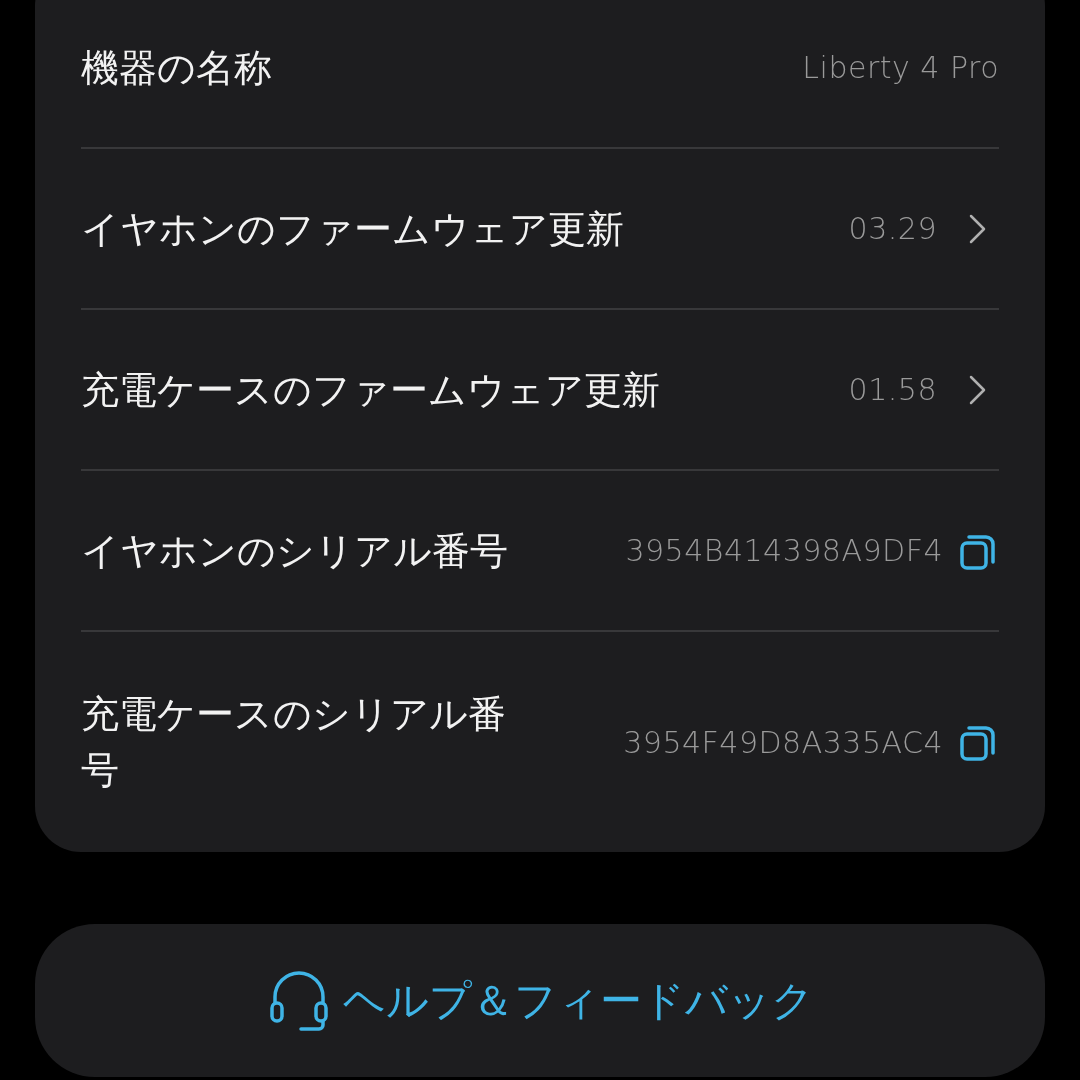 The width and height of the screenshot is (1080, 1080). I want to click on row-value: 01.58, so click(892, 390).